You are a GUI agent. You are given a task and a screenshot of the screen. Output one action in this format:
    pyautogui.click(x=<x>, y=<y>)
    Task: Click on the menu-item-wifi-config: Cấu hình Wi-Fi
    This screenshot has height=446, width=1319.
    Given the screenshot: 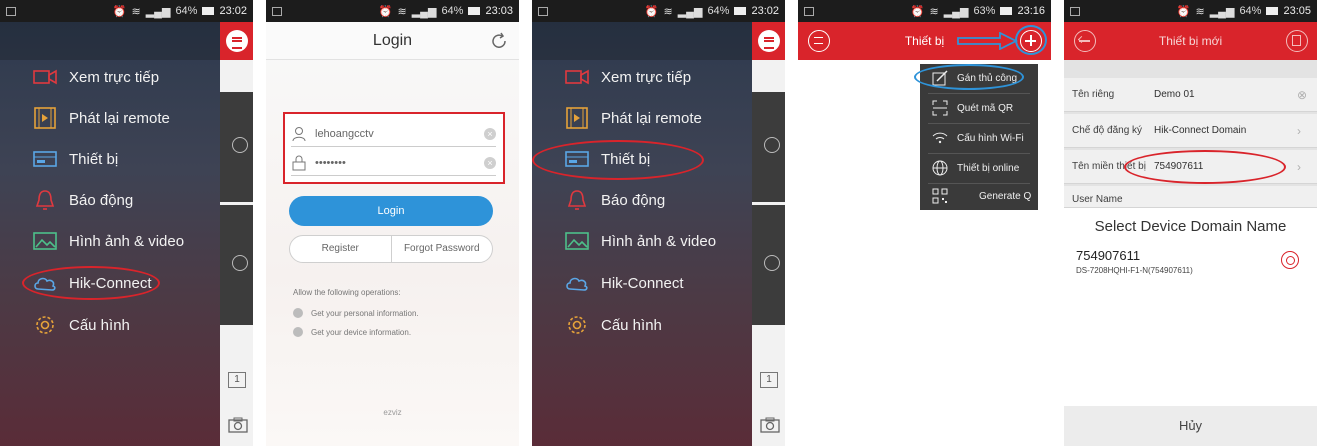 What is the action you would take?
    pyautogui.click(x=979, y=138)
    